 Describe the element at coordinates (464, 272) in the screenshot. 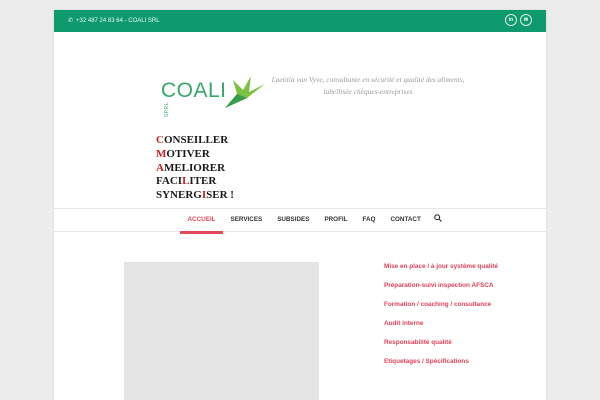

I see `service-link: Mise en place / à jour système qualité` at that location.